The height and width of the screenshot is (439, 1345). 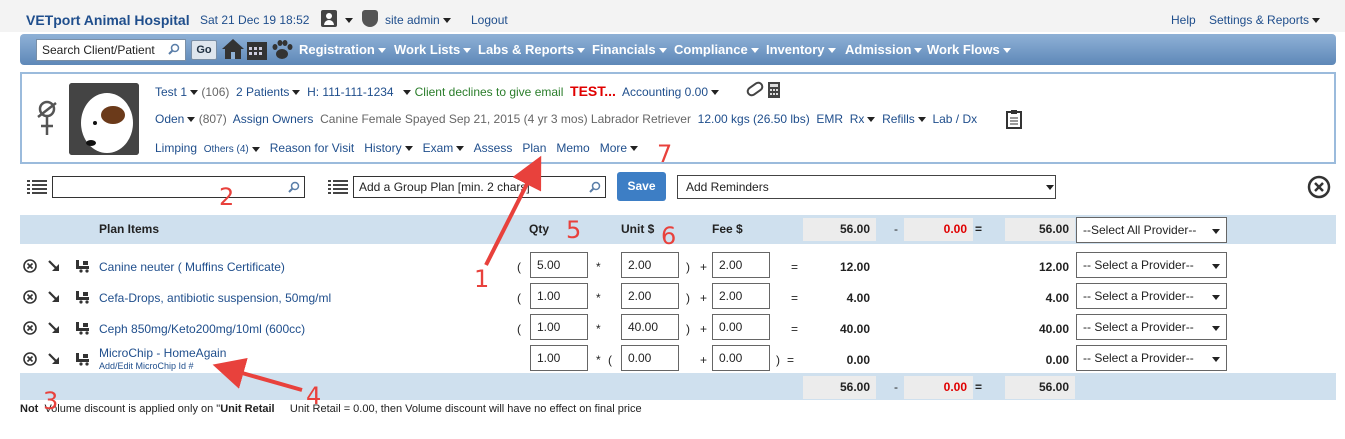 I want to click on rx-menu: Rx, so click(x=863, y=119).